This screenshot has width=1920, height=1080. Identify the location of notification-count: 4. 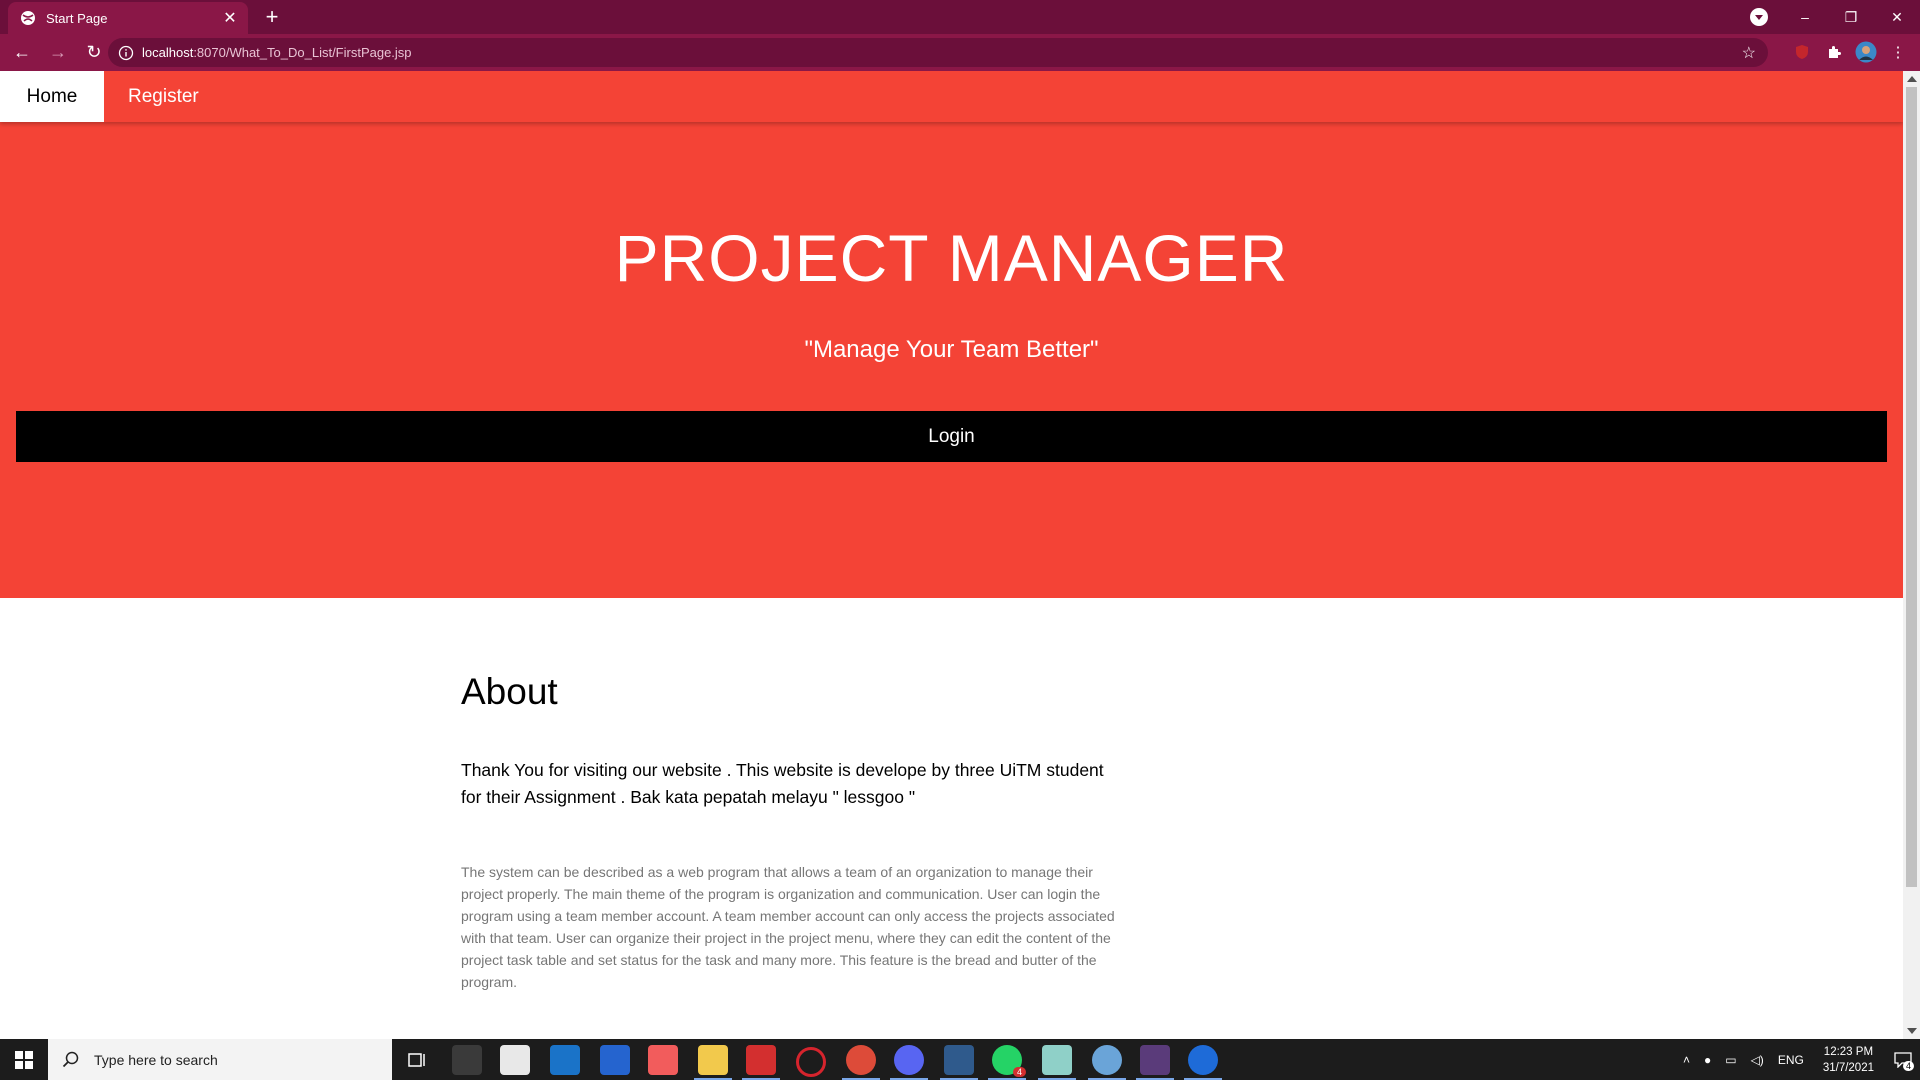
(1908, 1066).